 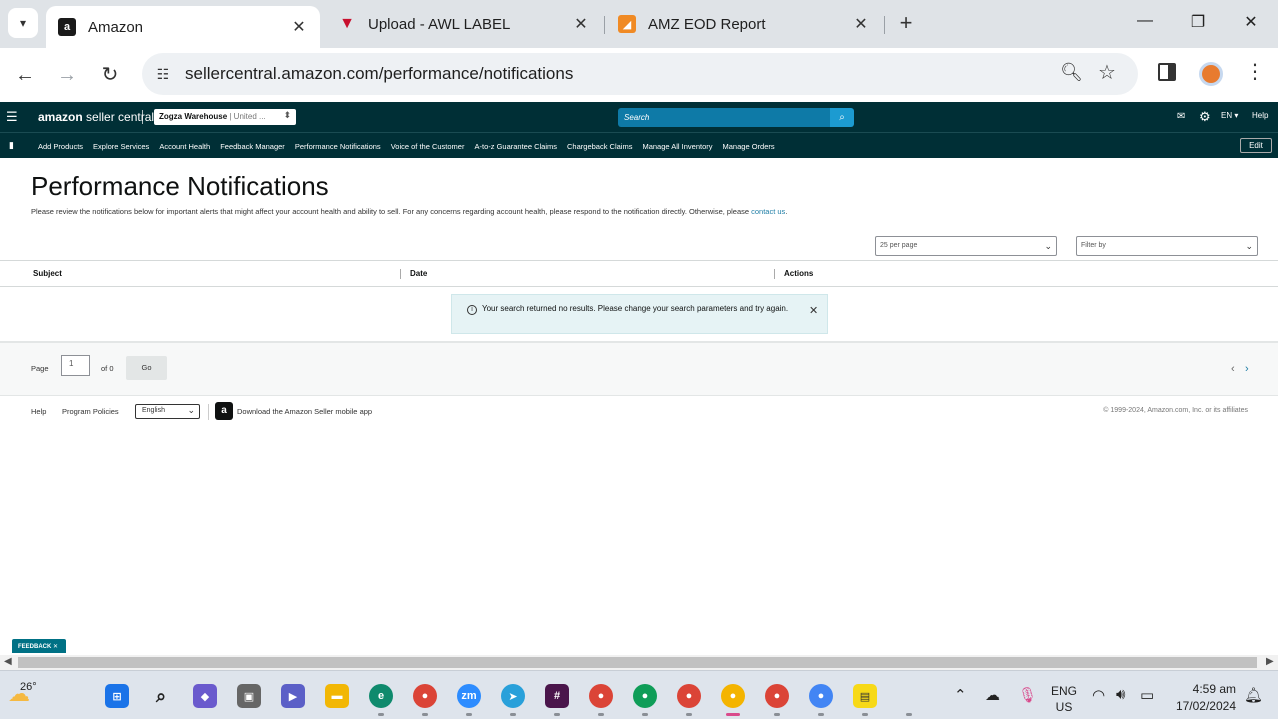 What do you see at coordinates (1256, 145) in the screenshot?
I see `edit-nav-button: Edit` at bounding box center [1256, 145].